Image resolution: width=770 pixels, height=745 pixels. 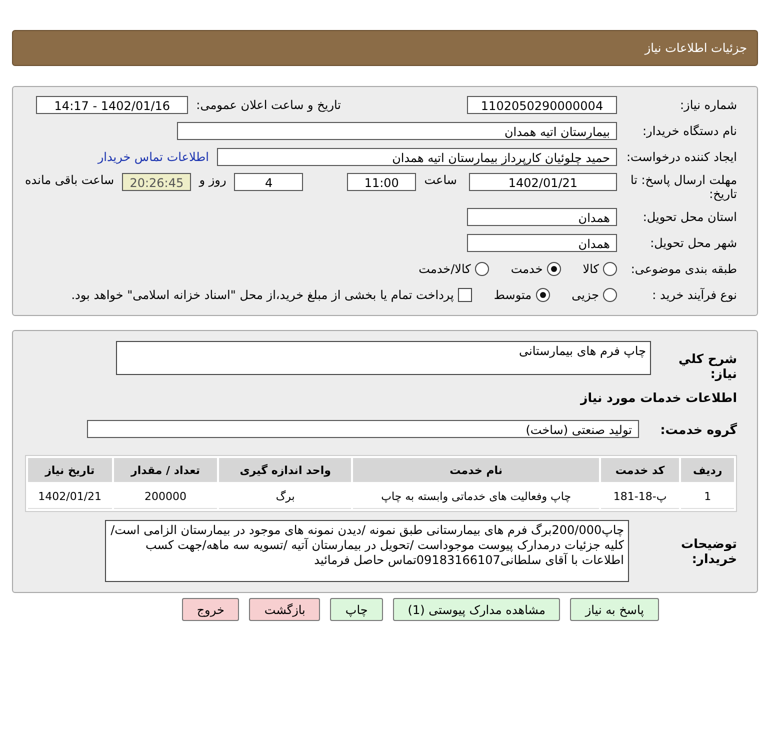 What do you see at coordinates (689, 131) in the screenshot?
I see `field-label: نام دستگاه خریدار:` at bounding box center [689, 131].